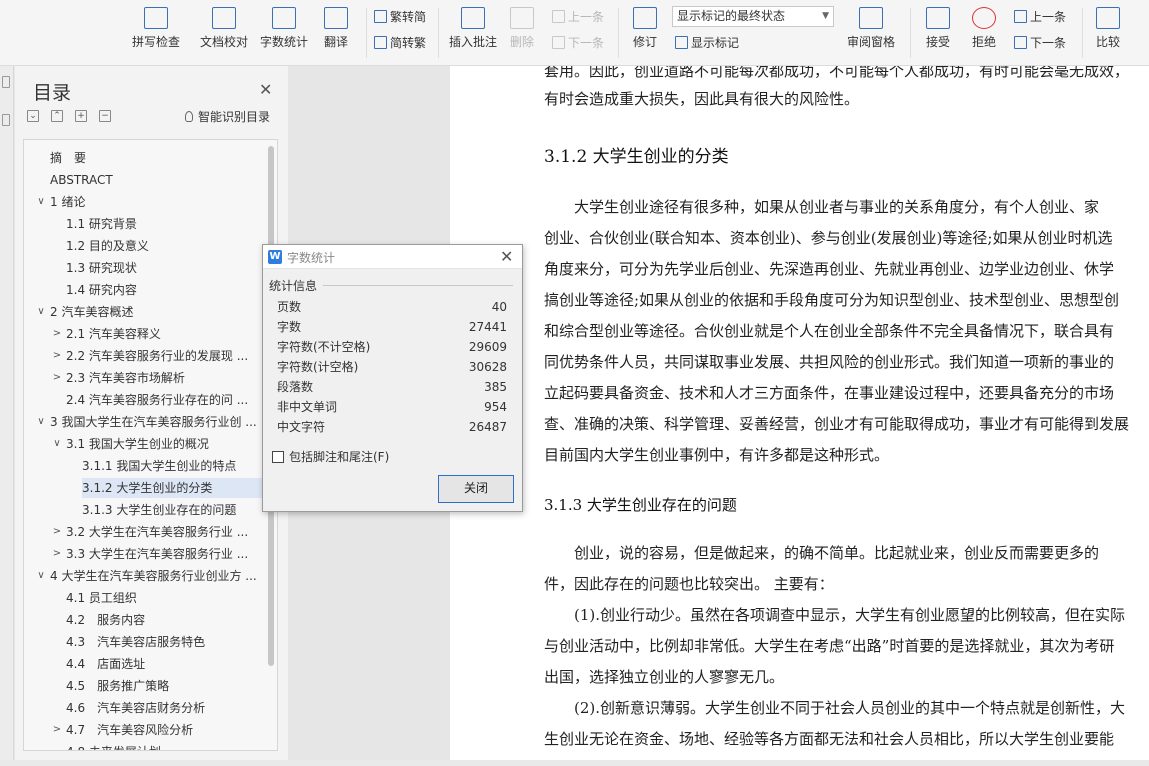 This screenshot has height=766, width=1149. What do you see at coordinates (172, 466) in the screenshot?
I see `toc-item: 3.1.1 我国大学生创业的特点` at bounding box center [172, 466].